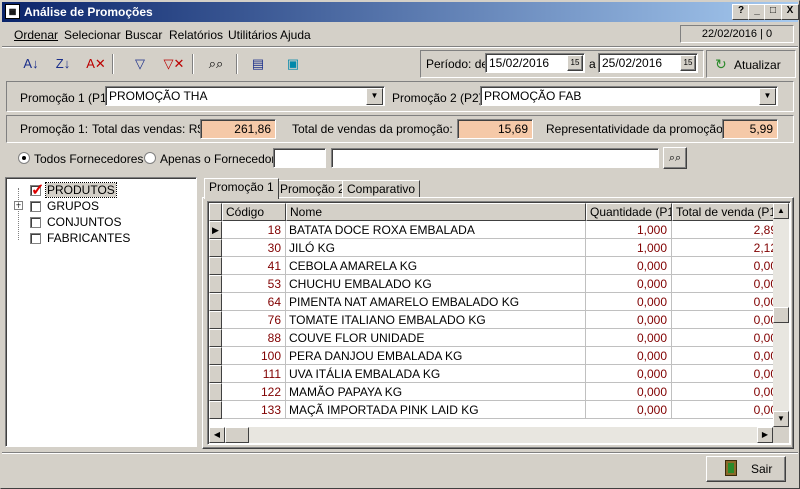  Describe the element at coordinates (722, 212) in the screenshot. I see `col-header-total: Total de venda (P1)` at that location.